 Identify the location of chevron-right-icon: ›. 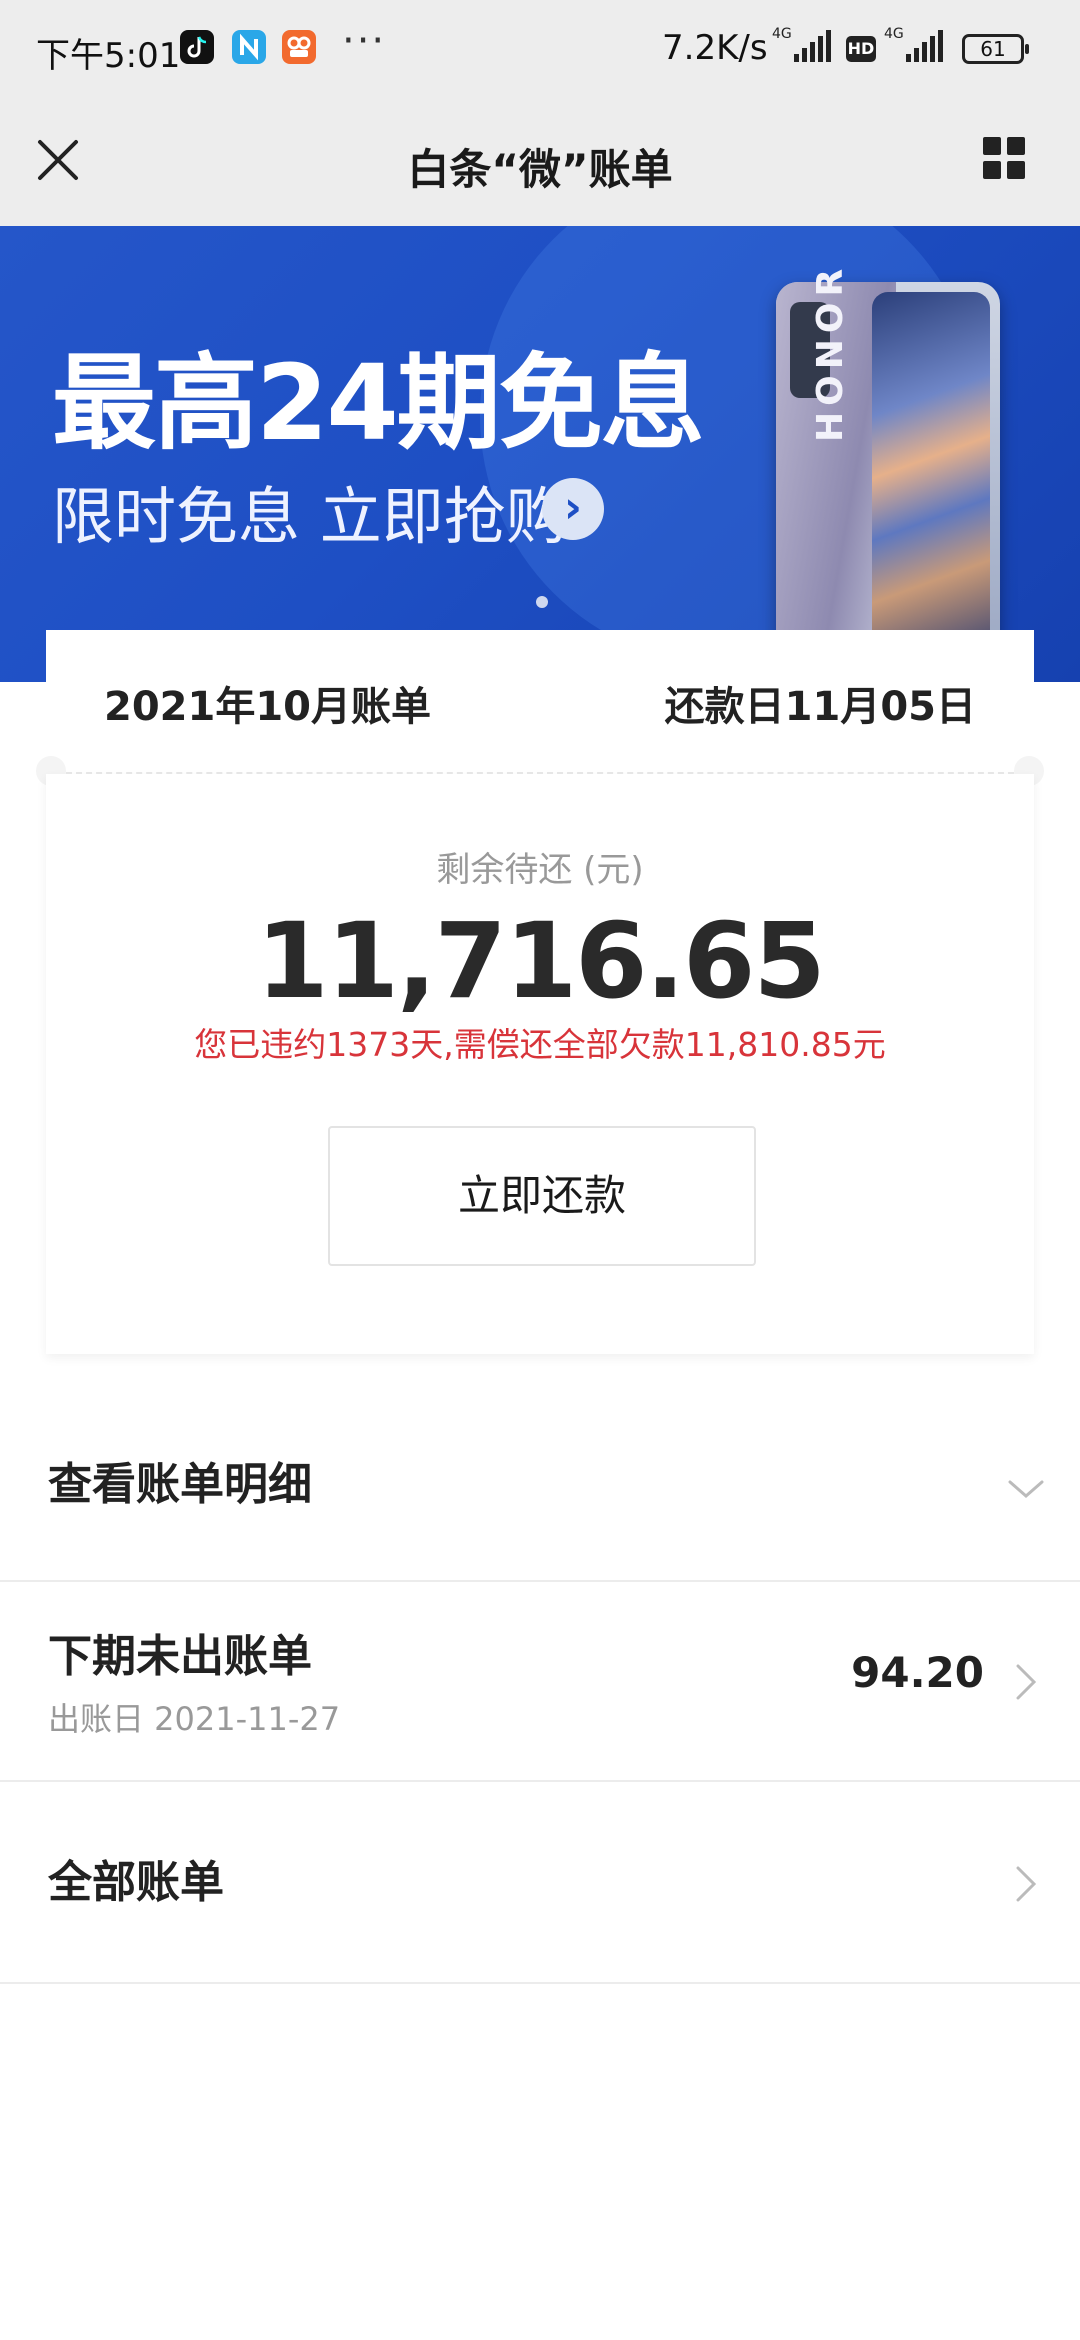
(573, 509).